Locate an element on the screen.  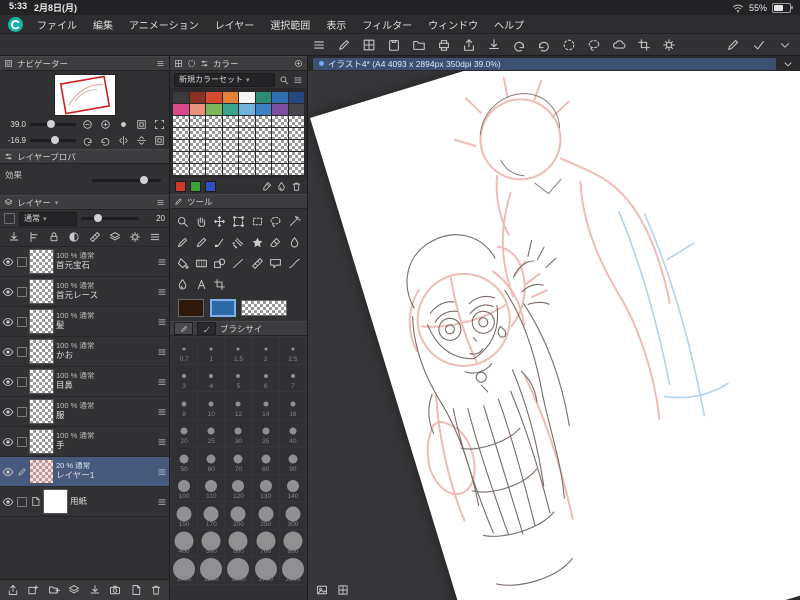
toolbar-dash-circle-icon is located at coordinates (569, 45).